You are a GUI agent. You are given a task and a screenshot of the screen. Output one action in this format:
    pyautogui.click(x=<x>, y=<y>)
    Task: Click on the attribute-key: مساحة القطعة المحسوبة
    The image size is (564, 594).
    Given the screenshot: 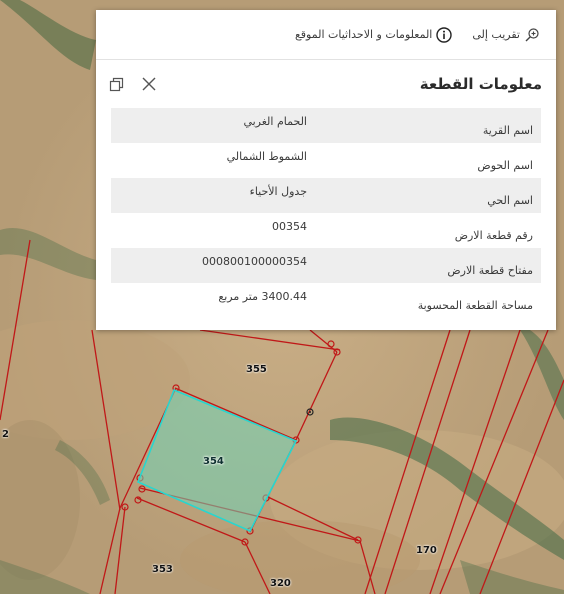 What is the action you would take?
    pyautogui.click(x=475, y=305)
    